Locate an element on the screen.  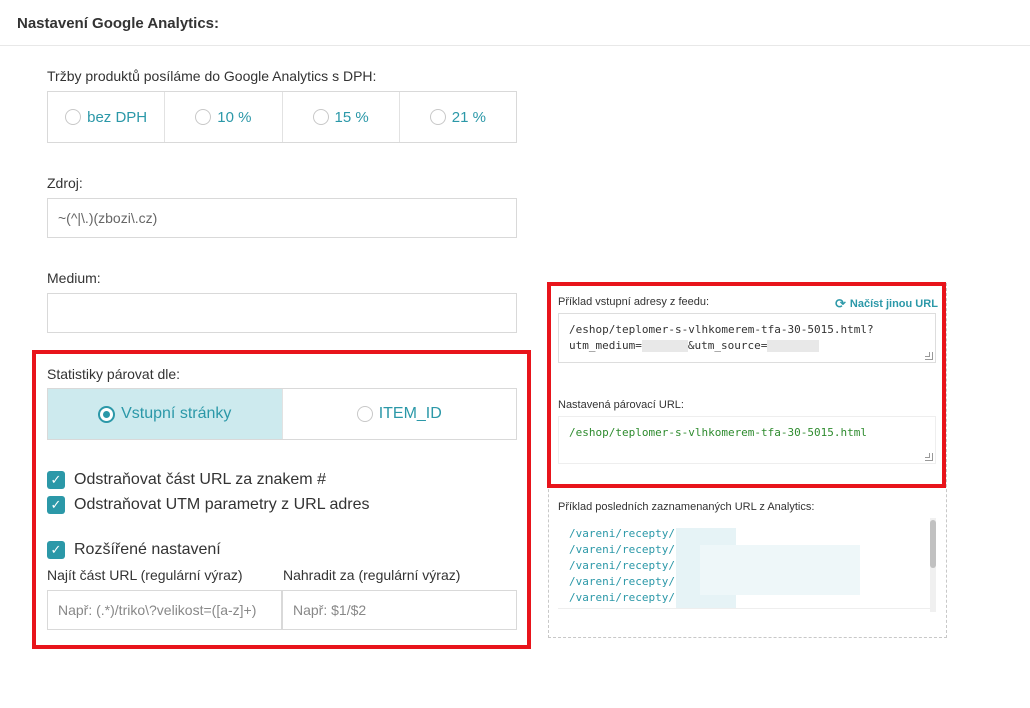
title-divider is located at coordinates (515, 45).